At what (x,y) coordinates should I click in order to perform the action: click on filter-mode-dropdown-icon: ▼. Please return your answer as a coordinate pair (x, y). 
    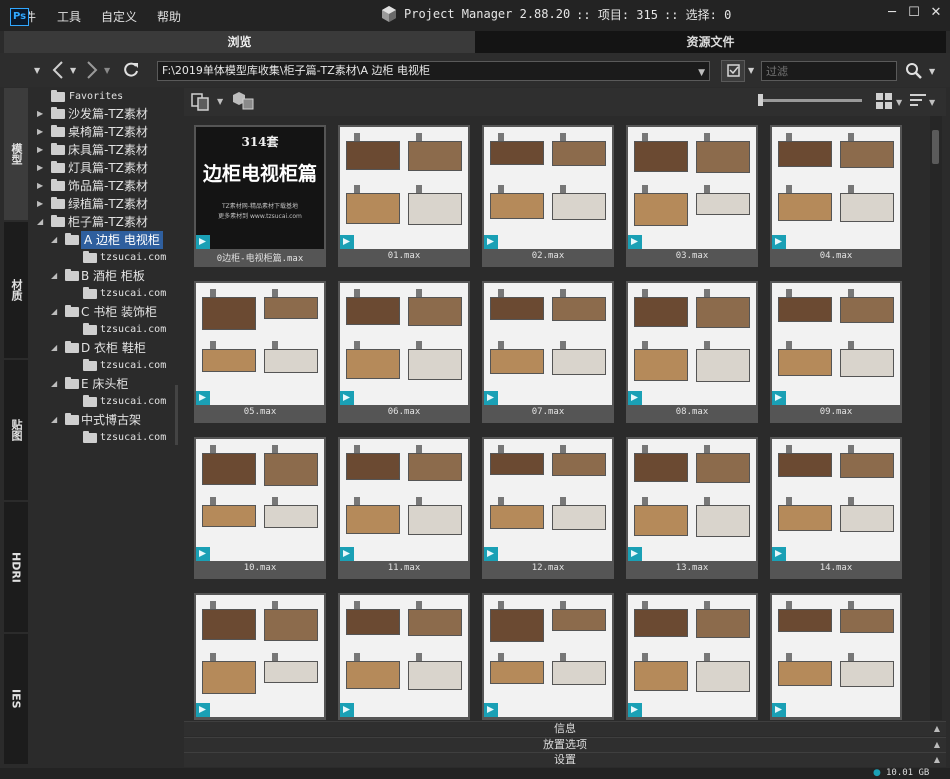
    Looking at the image, I should click on (751, 70).